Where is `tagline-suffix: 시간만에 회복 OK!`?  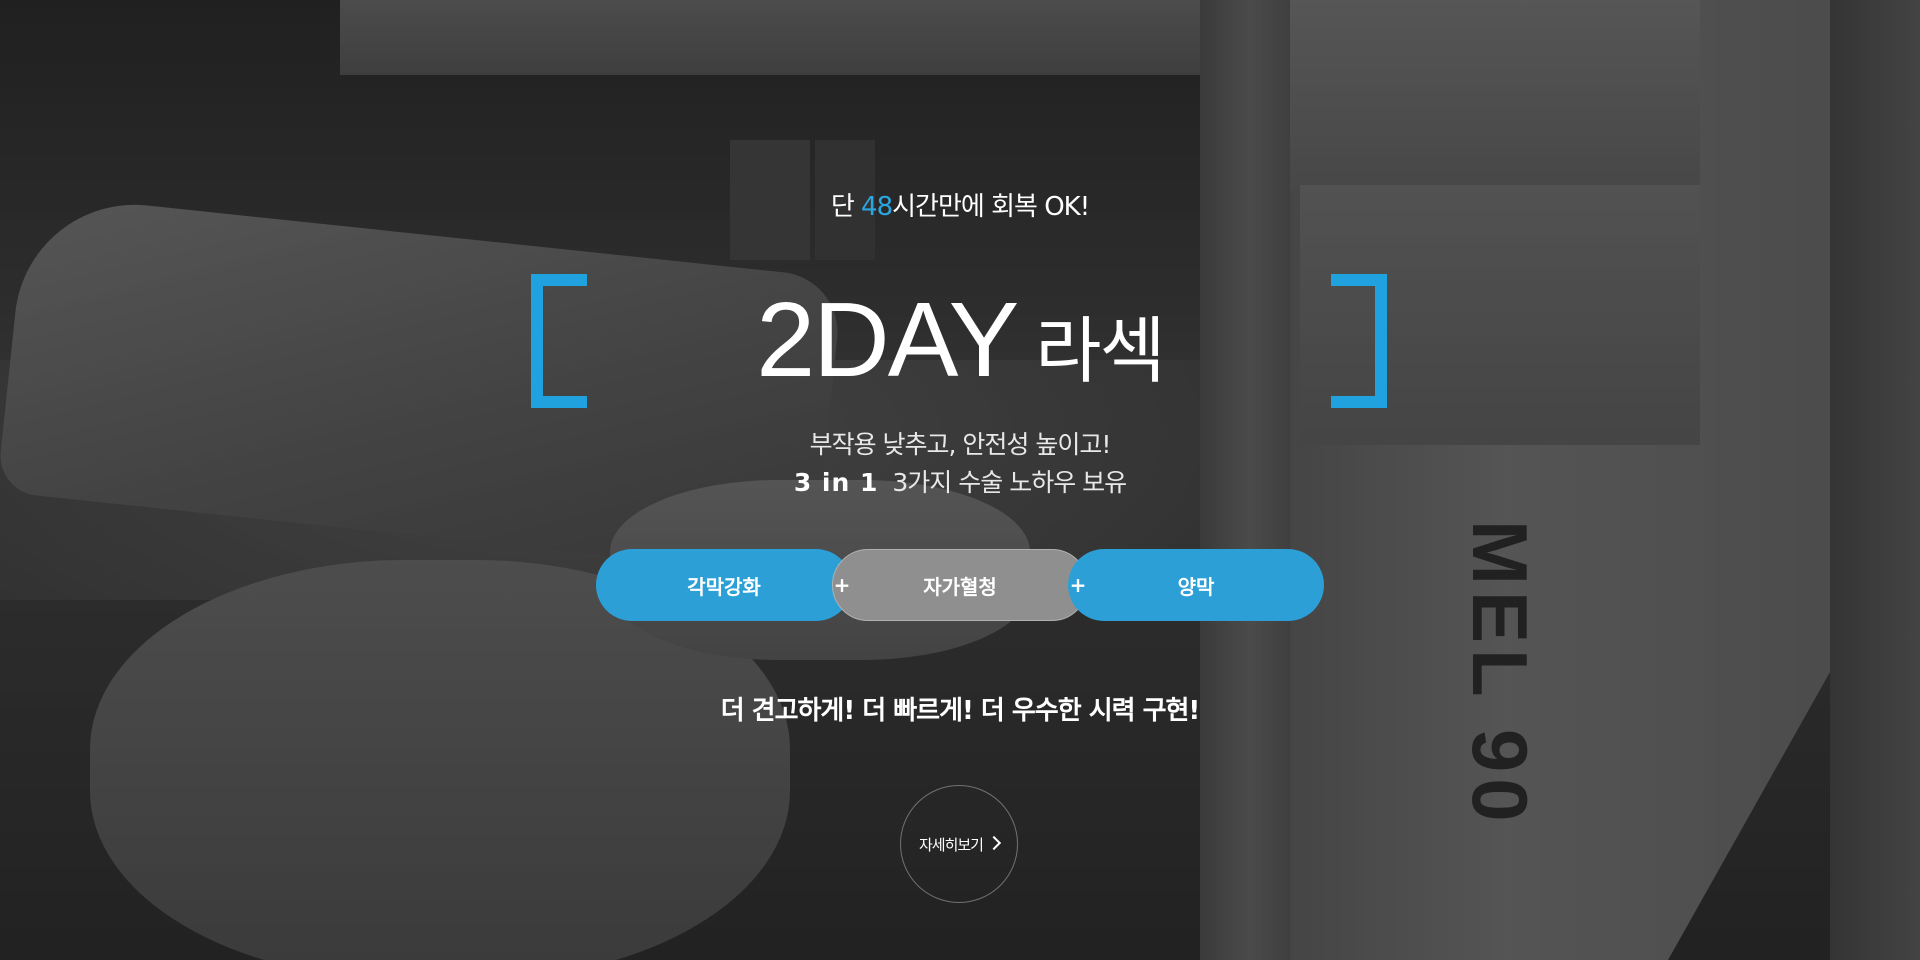
tagline-suffix: 시간만에 회복 OK! is located at coordinates (991, 207).